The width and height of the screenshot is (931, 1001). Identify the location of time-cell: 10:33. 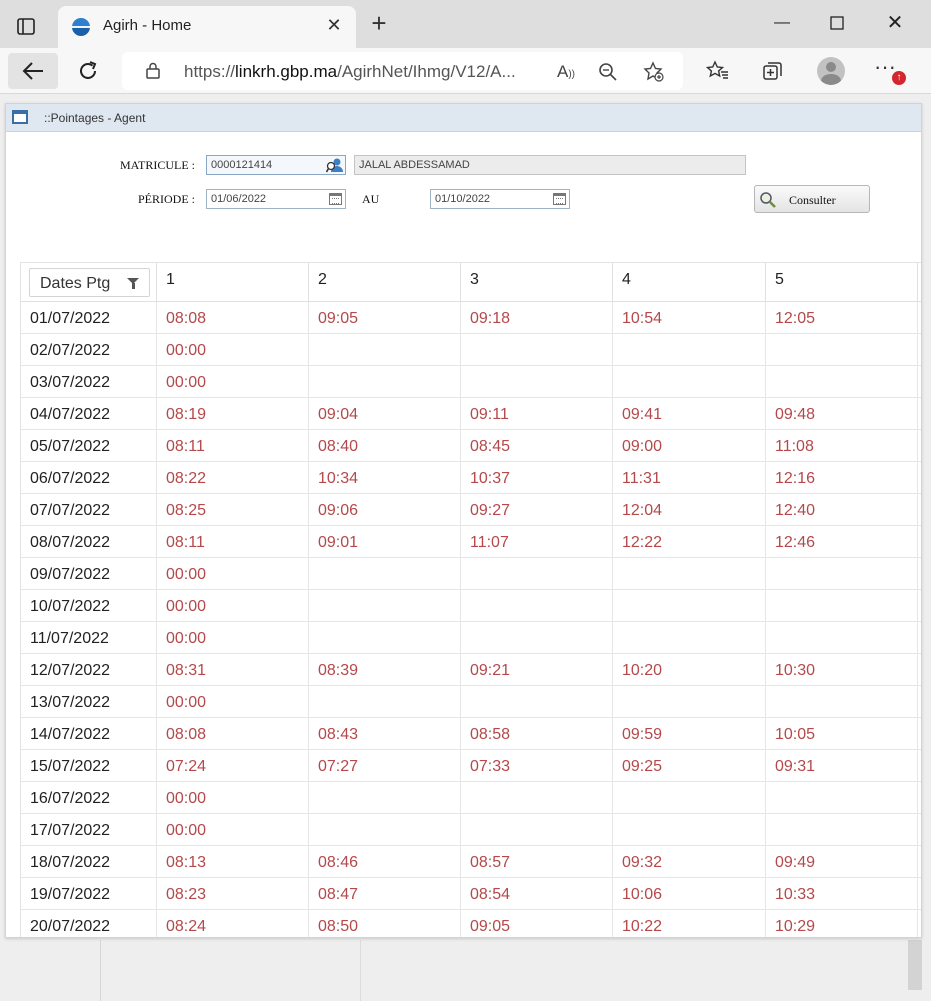
(842, 894).